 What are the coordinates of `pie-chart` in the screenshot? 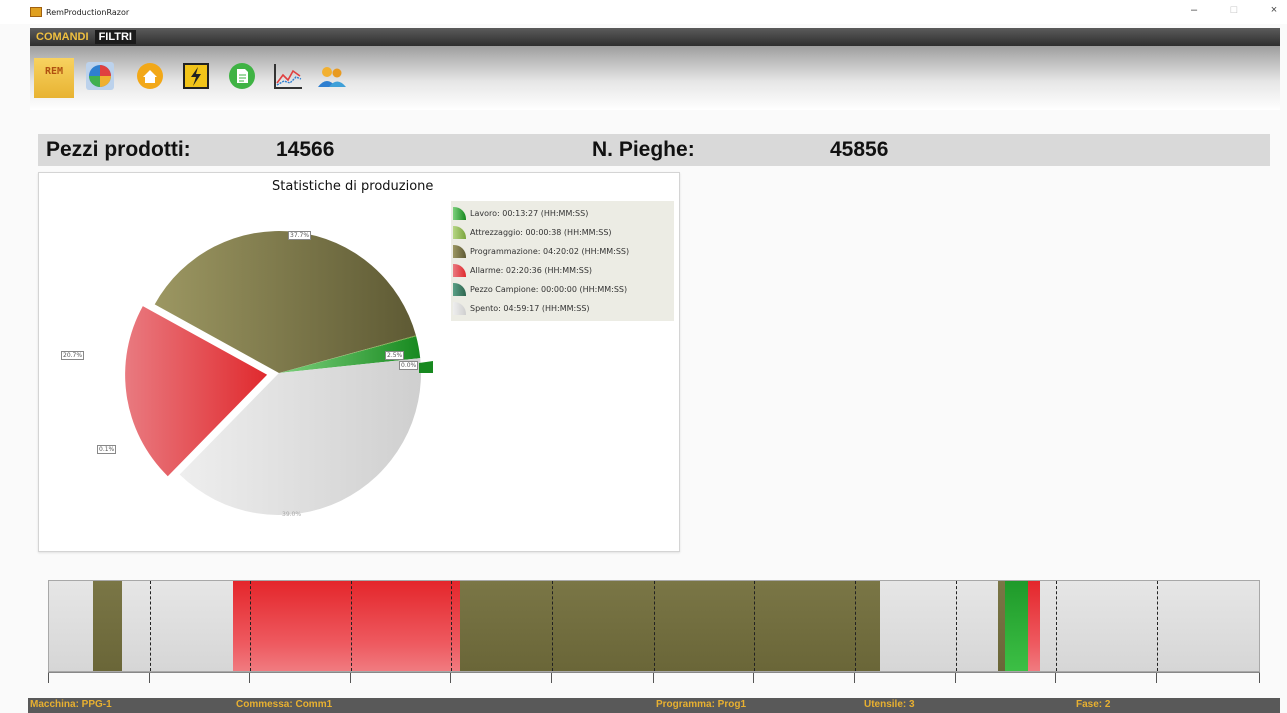 It's located at (279, 373).